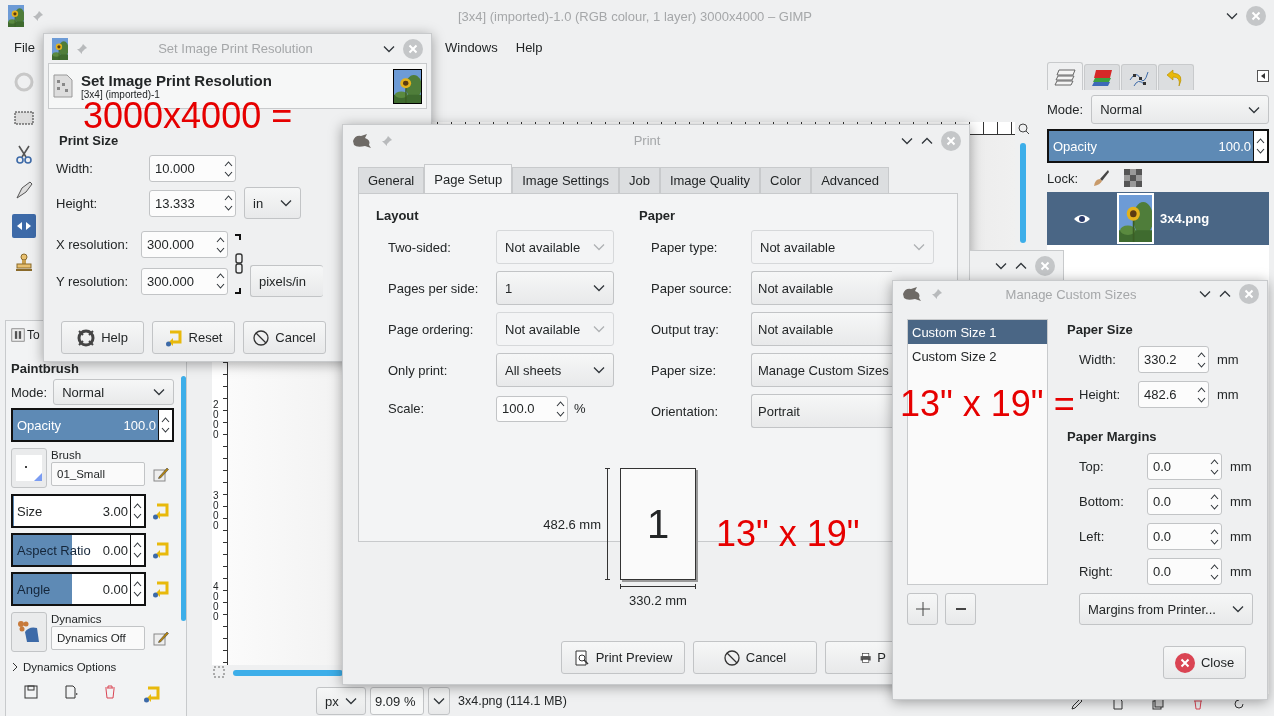 Image resolution: width=1274 pixels, height=716 pixels. Describe the element at coordinates (821, 411) in the screenshot. I see `dropdown: Portrait` at that location.